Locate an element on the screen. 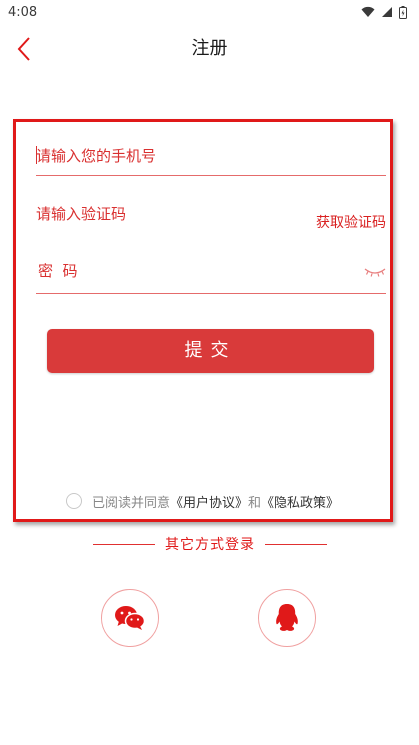 Image resolution: width=419 pixels, height=745 pixels. agreement-prefix: 已阅读并同意 is located at coordinates (131, 503).